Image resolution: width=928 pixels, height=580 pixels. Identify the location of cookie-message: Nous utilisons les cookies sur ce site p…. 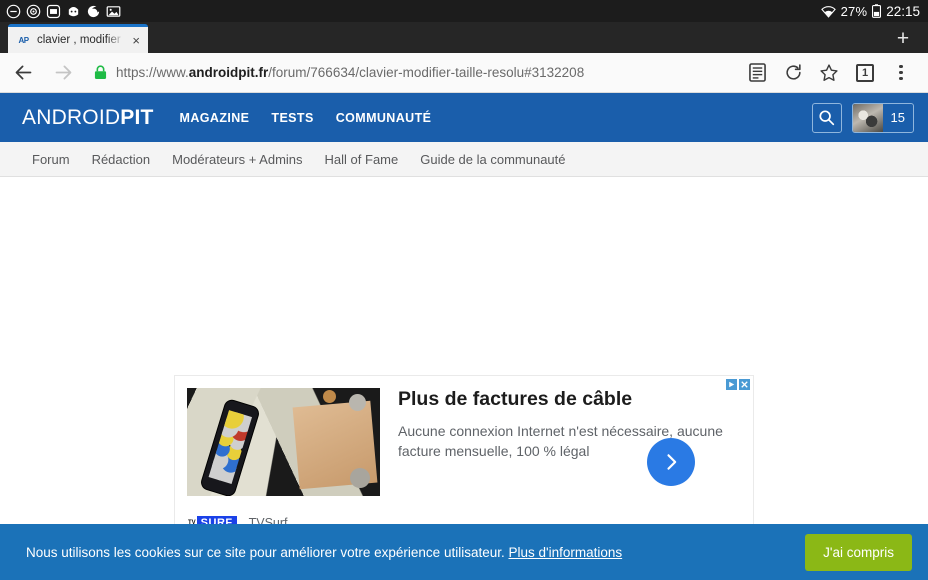
(324, 552).